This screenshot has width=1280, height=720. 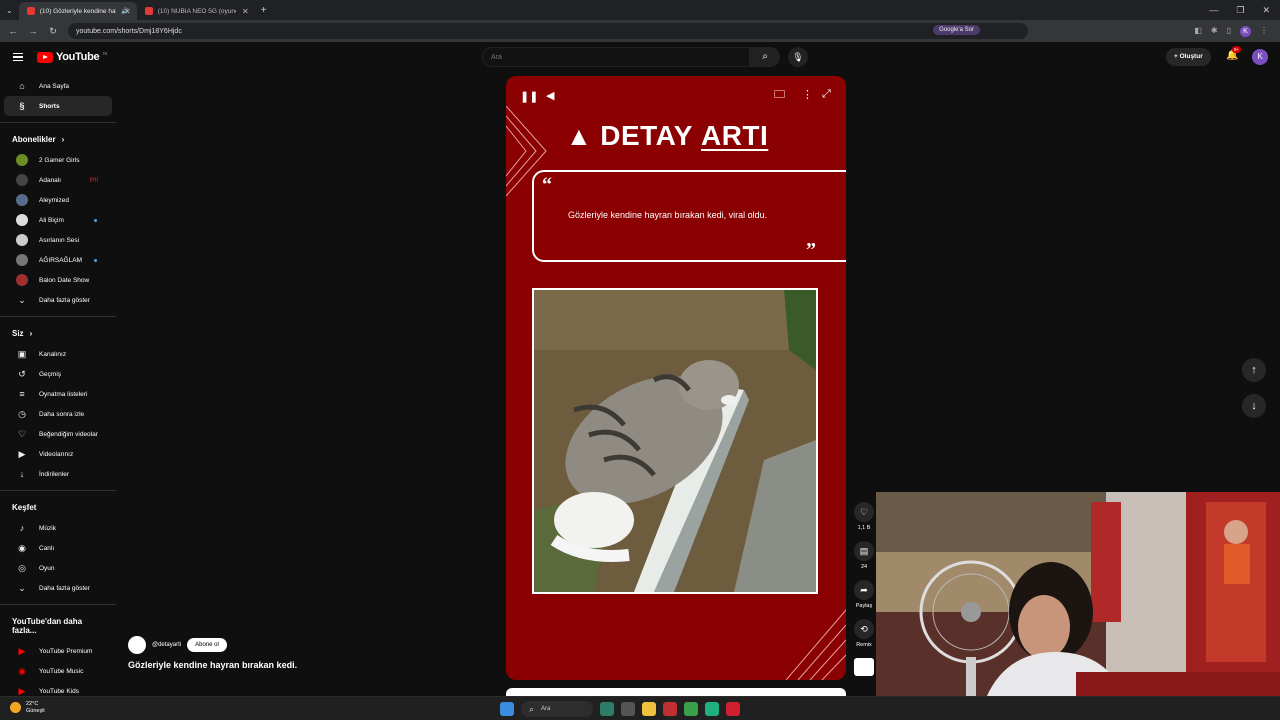 What do you see at coordinates (58, 200) in the screenshot?
I see `sidebar-sub-item: Aleymized` at bounding box center [58, 200].